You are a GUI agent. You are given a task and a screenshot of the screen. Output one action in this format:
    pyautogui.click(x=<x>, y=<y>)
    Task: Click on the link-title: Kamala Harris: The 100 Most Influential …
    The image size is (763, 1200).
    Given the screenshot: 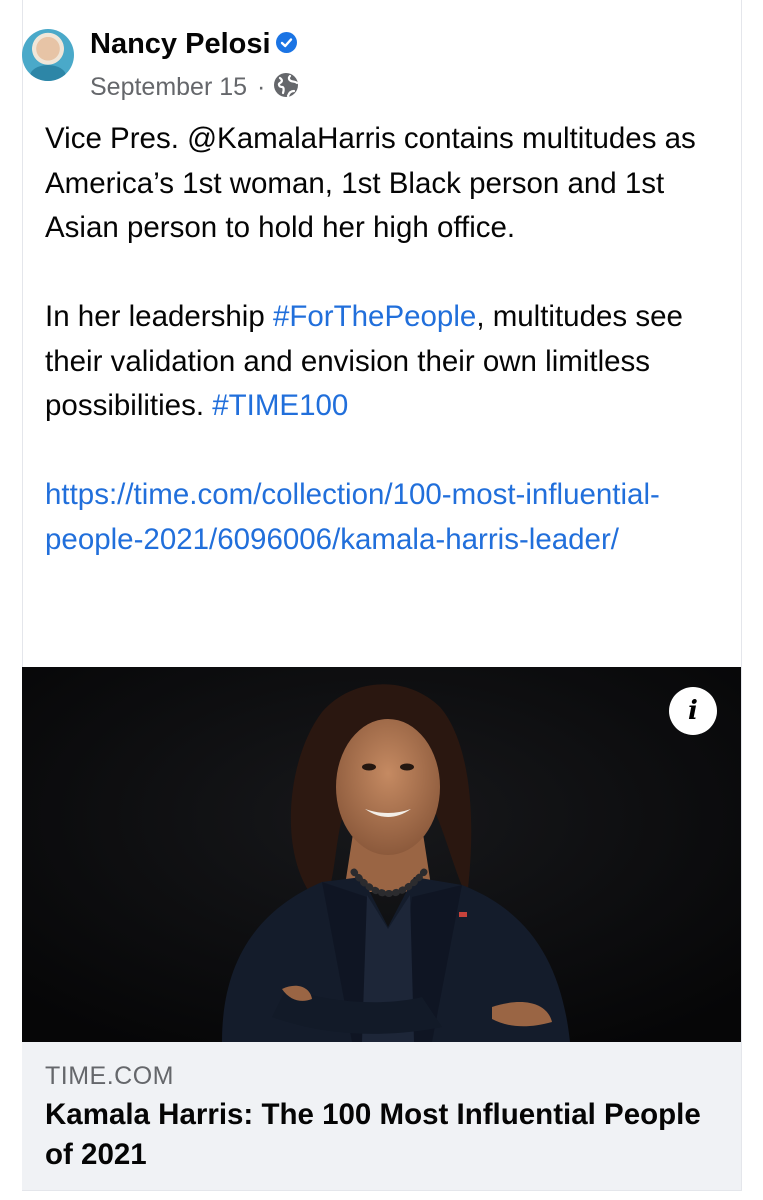 What is the action you would take?
    pyautogui.click(x=375, y=1135)
    